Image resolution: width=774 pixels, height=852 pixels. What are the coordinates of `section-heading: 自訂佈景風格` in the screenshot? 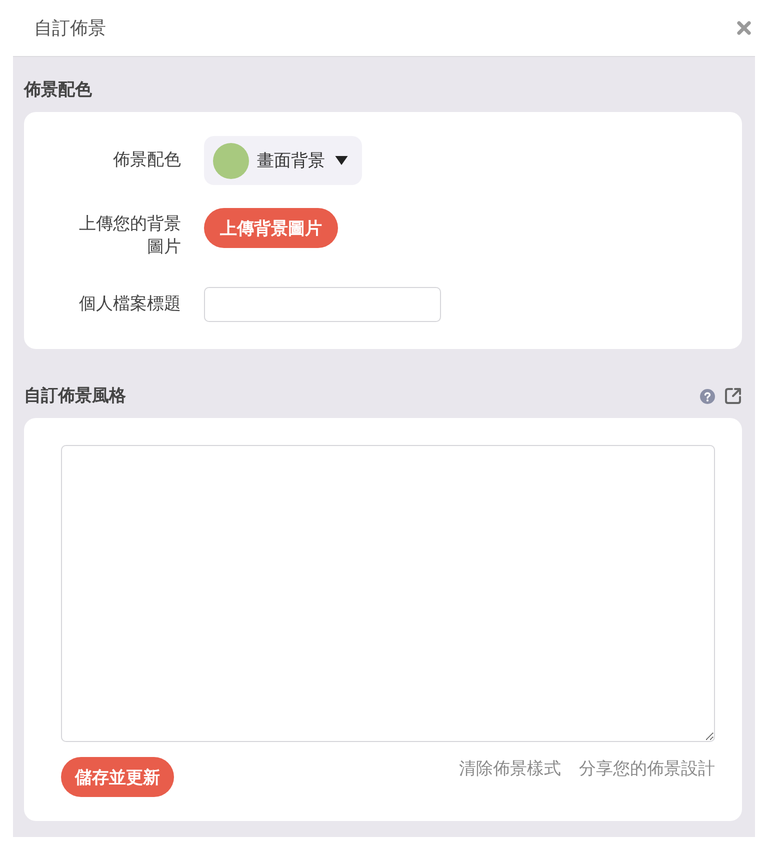 It's located at (75, 396).